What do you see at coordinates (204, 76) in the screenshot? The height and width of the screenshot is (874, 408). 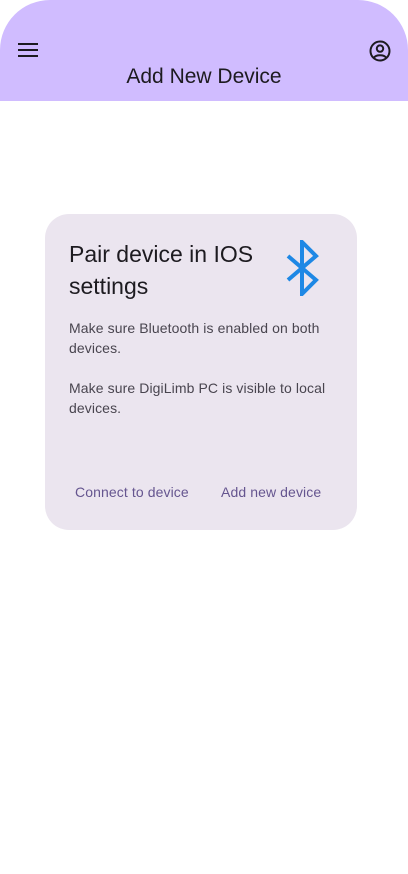 I see `page-title: Add New Device` at bounding box center [204, 76].